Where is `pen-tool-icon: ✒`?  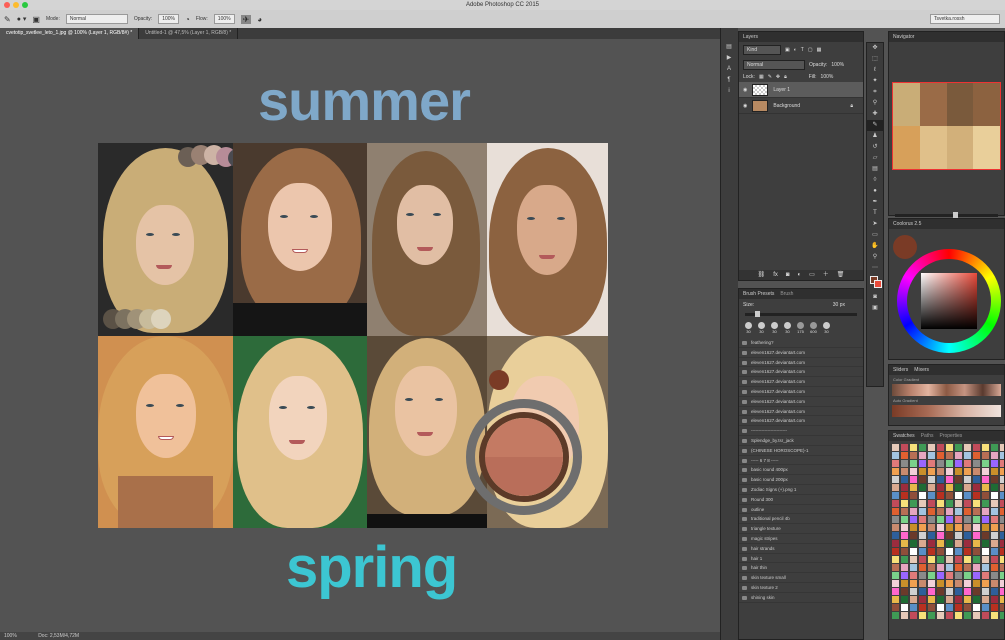 pen-tool-icon: ✒ is located at coordinates (875, 202).